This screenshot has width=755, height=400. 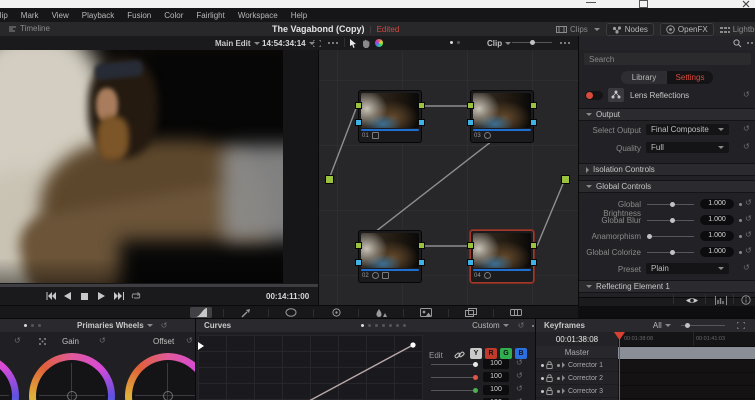 I want to click on key-palette-icon, so click(x=426, y=312).